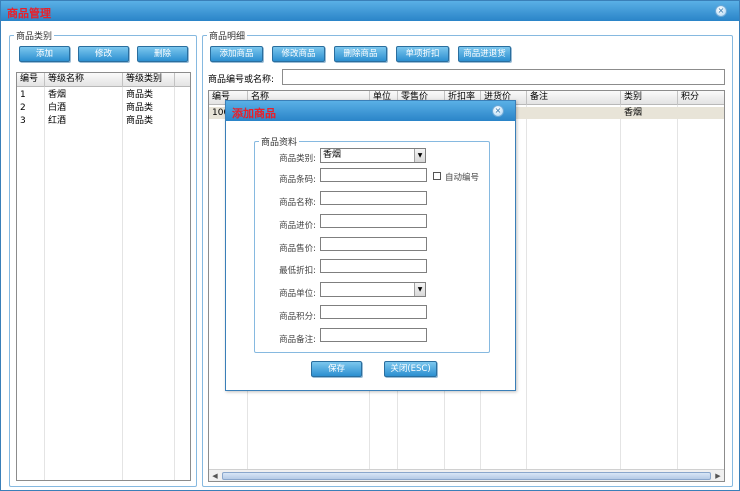  I want to click on save-button: 保存, so click(336, 369).